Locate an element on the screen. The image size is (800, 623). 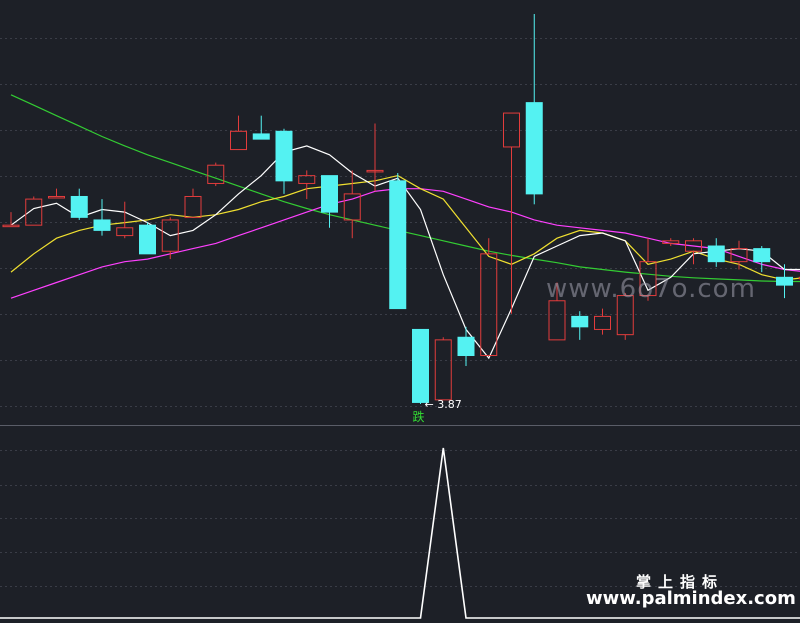
low-price-label: ← 3.87 is located at coordinates (443, 404).